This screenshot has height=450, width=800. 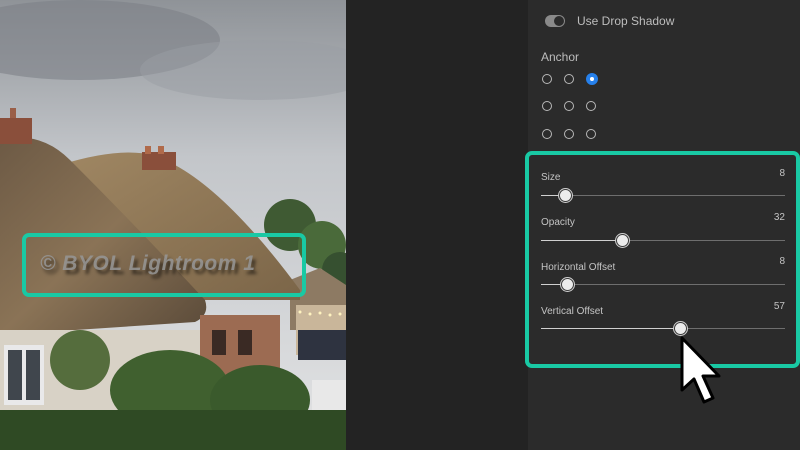 What do you see at coordinates (569, 106) in the screenshot?
I see `anchor-center` at bounding box center [569, 106].